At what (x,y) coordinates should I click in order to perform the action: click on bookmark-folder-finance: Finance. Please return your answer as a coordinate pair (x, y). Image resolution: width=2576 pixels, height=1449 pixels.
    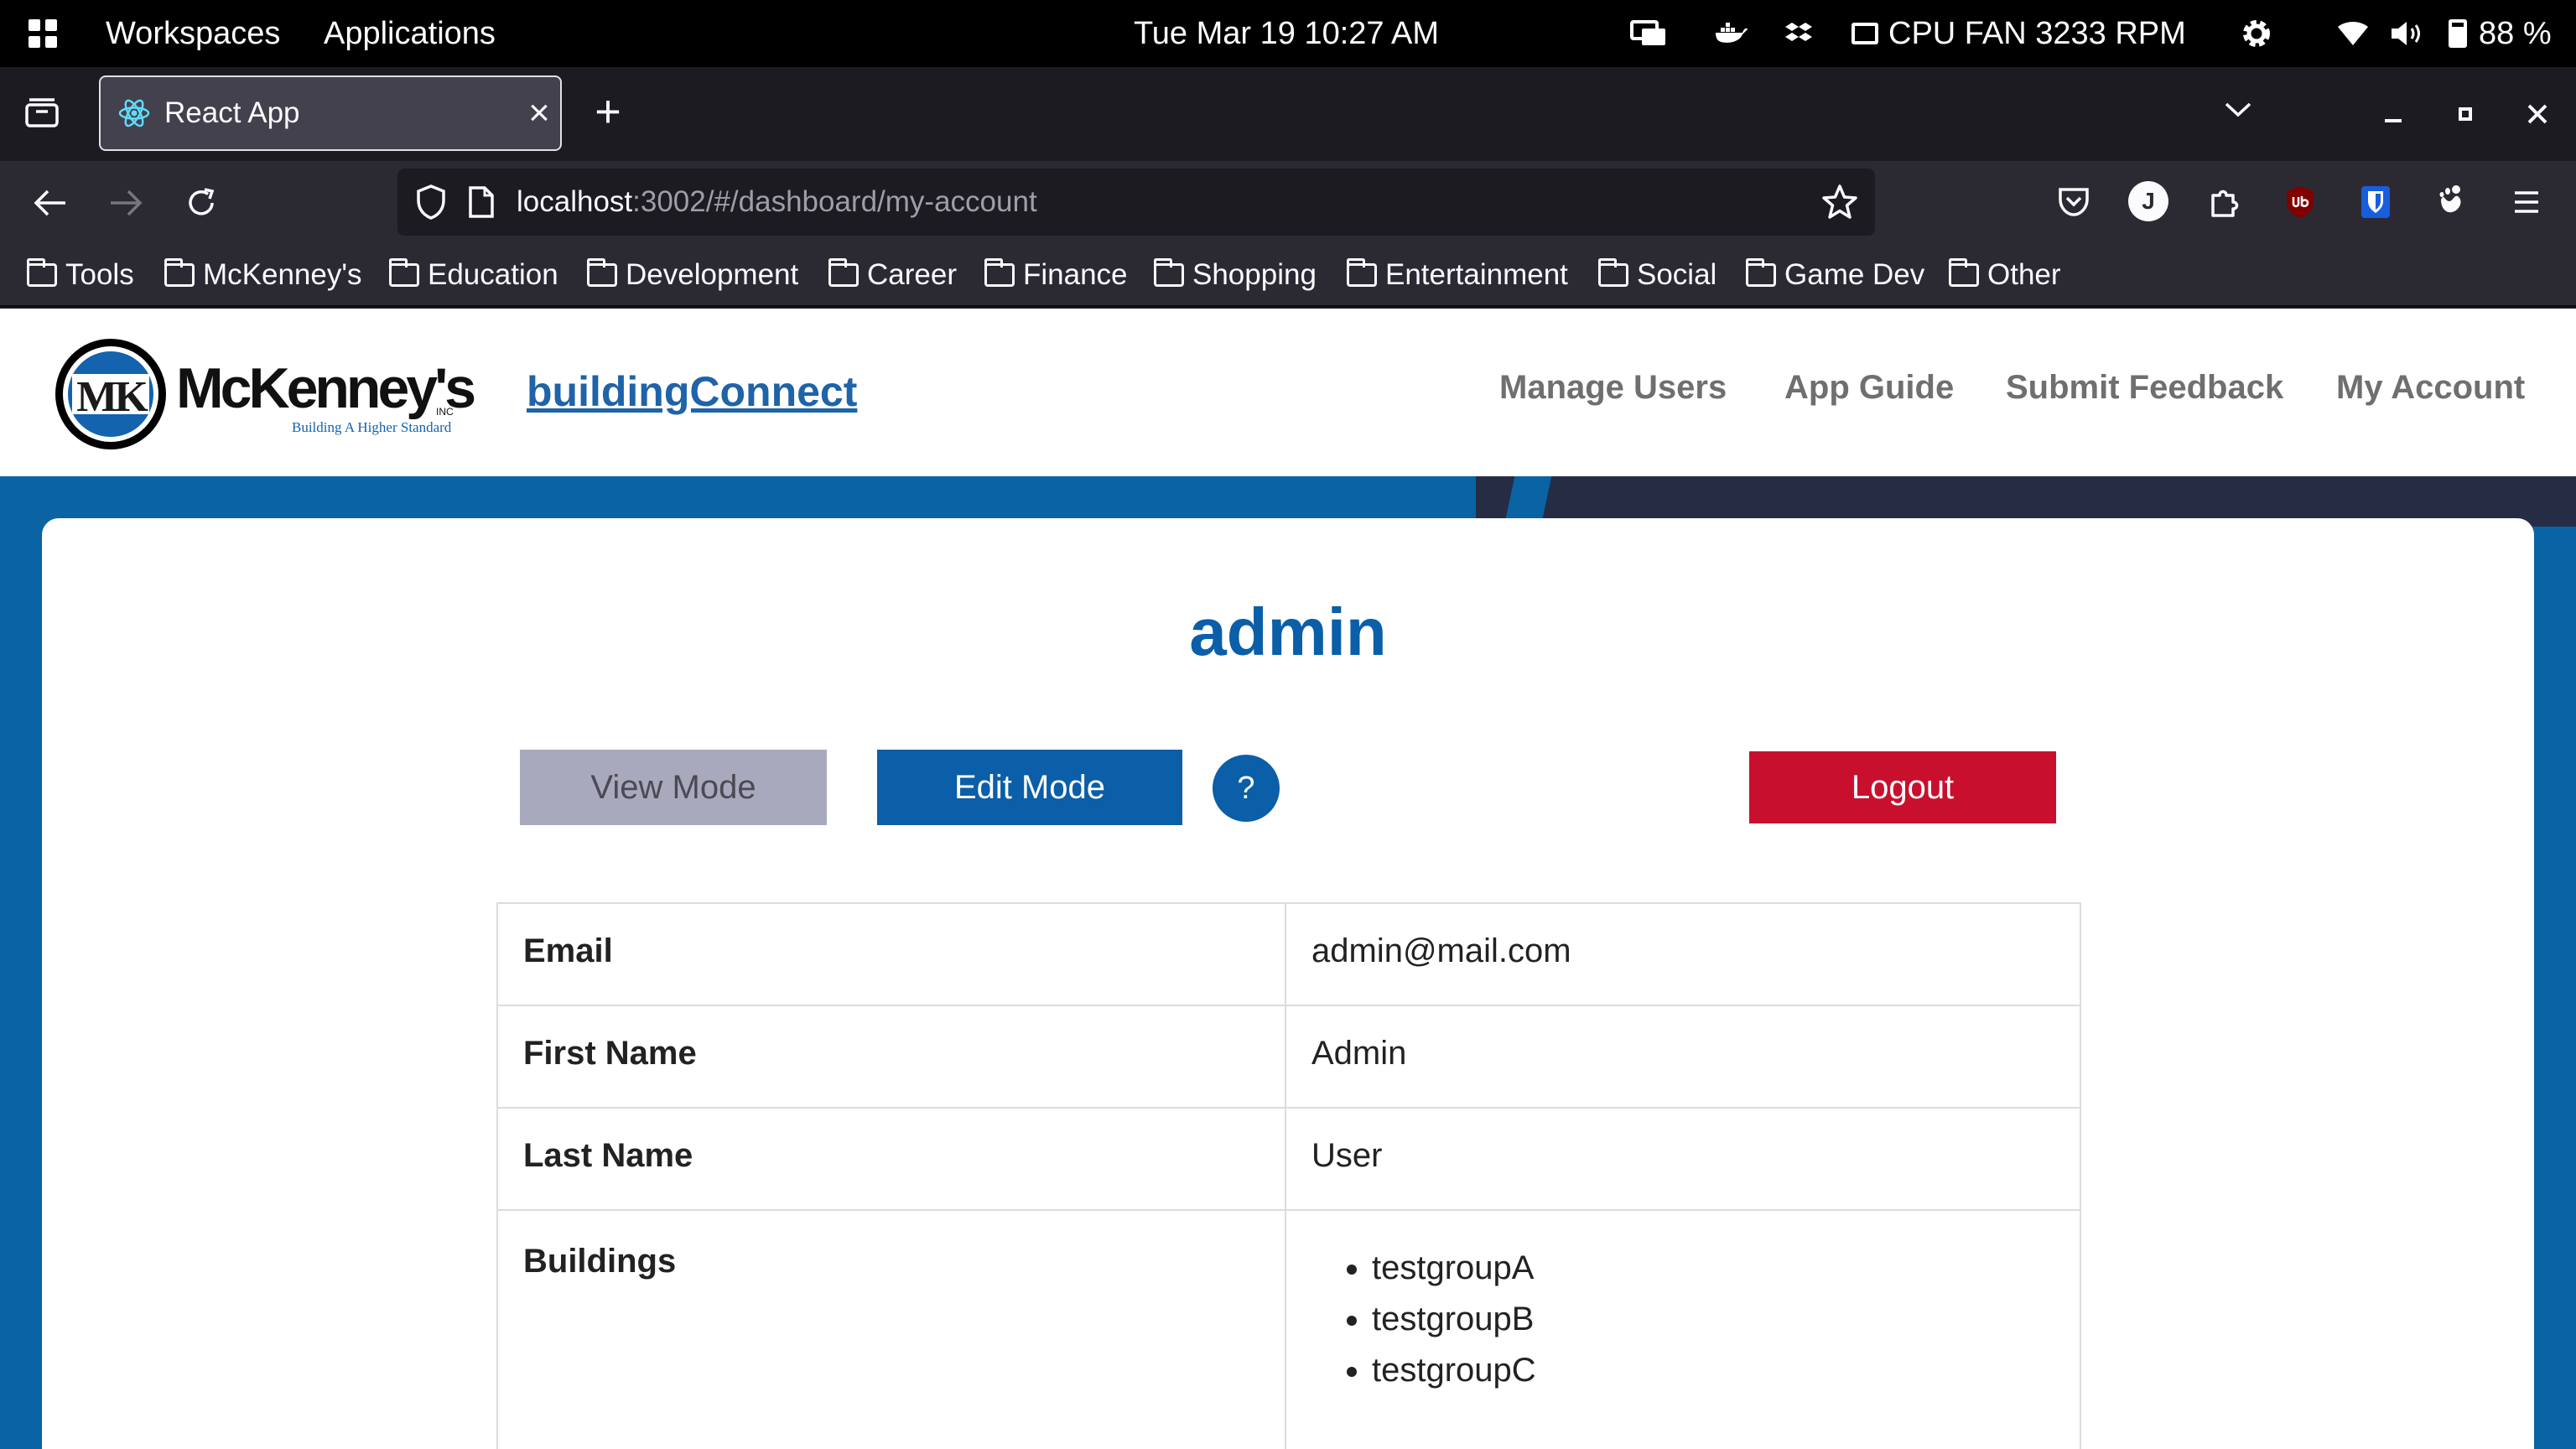
    Looking at the image, I should click on (1056, 275).